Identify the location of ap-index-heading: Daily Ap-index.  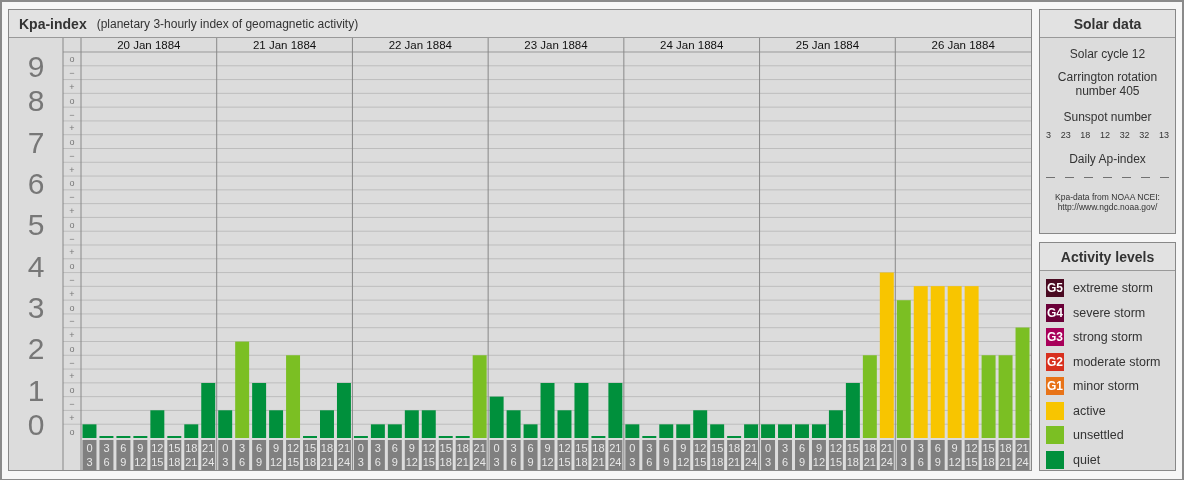
(1107, 159).